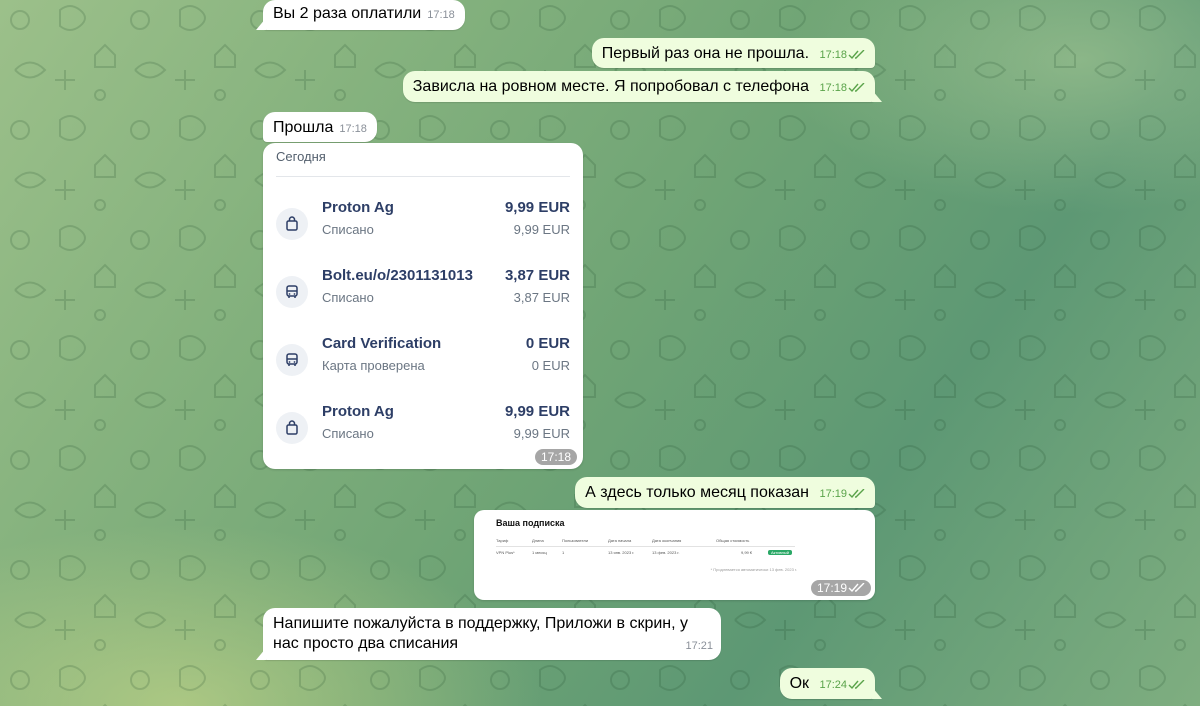  I want to click on column-header: Длина, so click(538, 540).